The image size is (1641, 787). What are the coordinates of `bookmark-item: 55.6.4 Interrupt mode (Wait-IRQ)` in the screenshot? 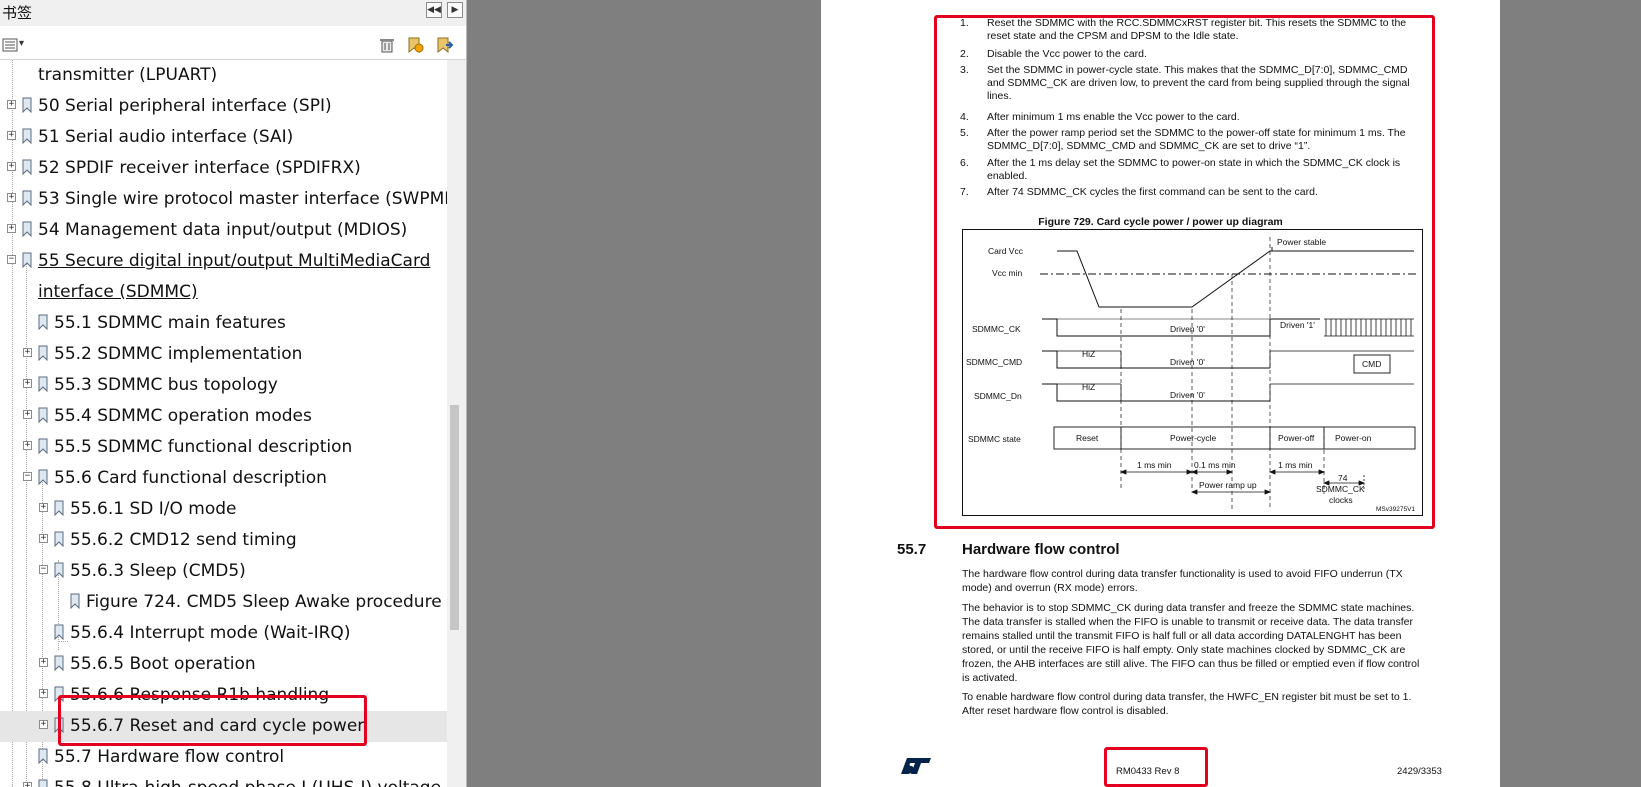 It's located at (223, 633).